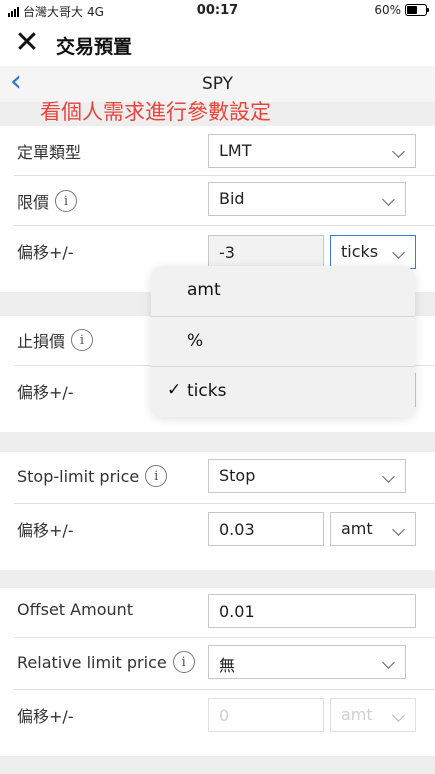 The width and height of the screenshot is (435, 774). What do you see at coordinates (227, 665) in the screenshot?
I see `relative-limit-price-value: 無` at bounding box center [227, 665].